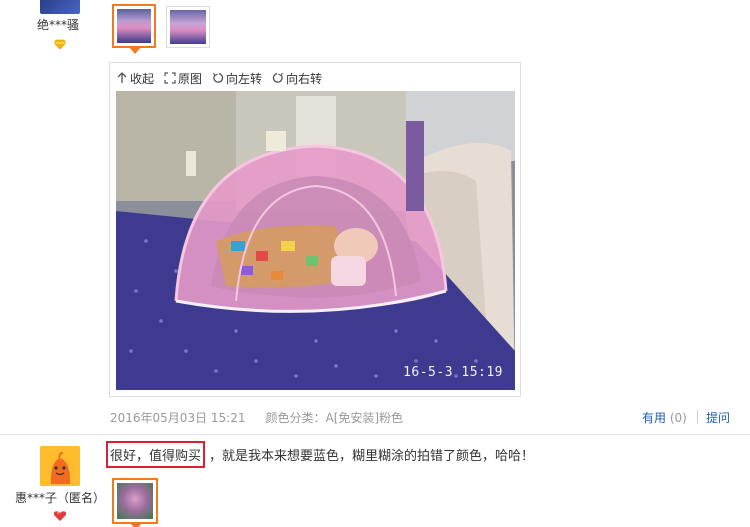  I want to click on highlighted-comment: 很好，值得购买, so click(156, 454).